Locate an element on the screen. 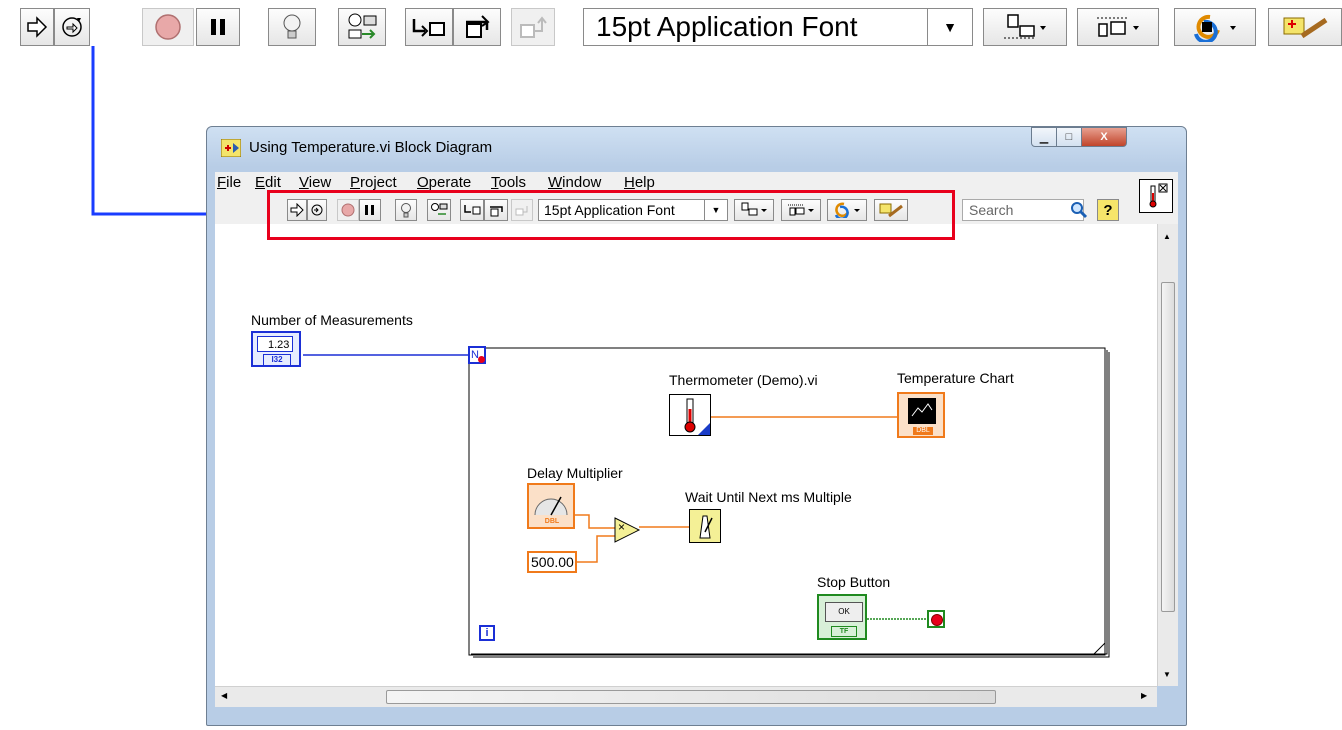  reorder-button is located at coordinates (1215, 27).